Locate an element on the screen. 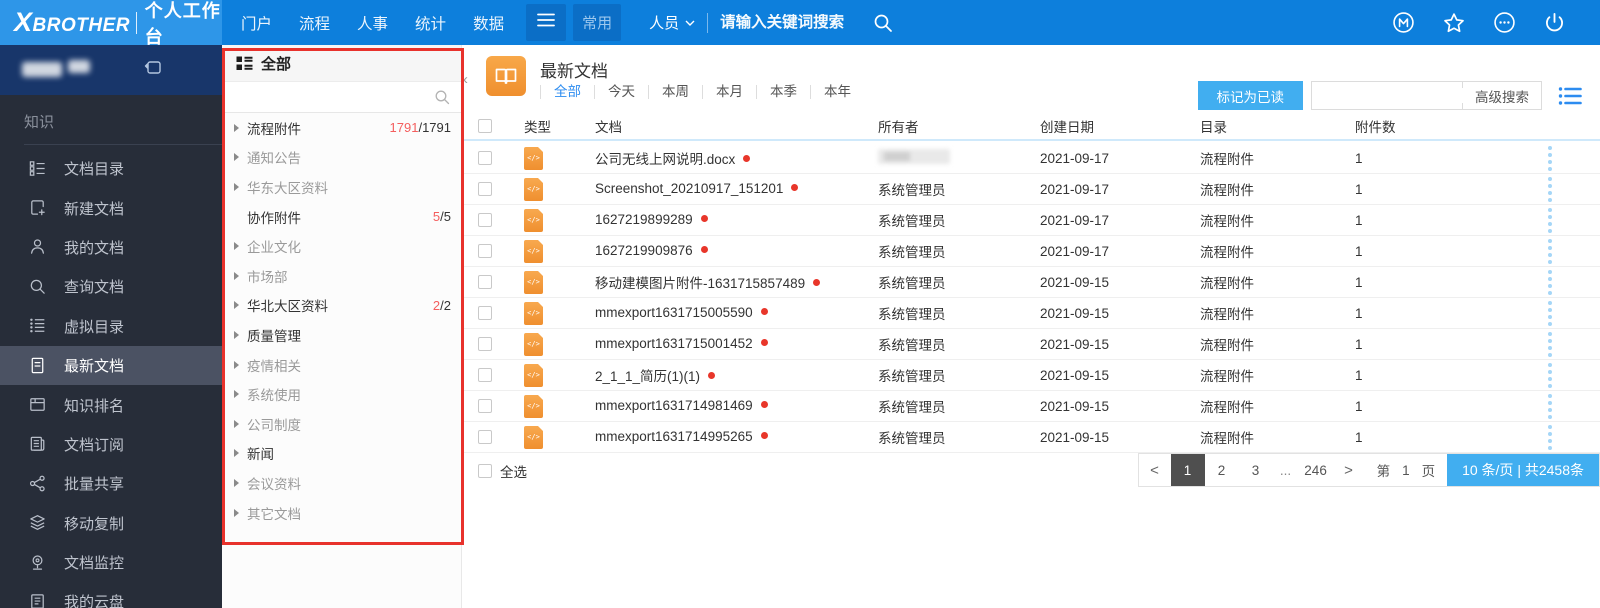 The image size is (1600, 608). topbar-search-input is located at coordinates (795, 22).